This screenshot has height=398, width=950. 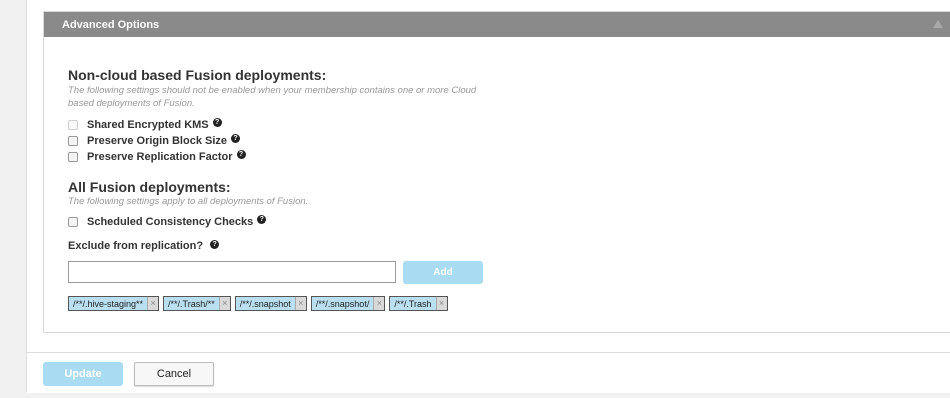 What do you see at coordinates (160, 157) in the screenshot?
I see `option-label: Preserve Replication Factor` at bounding box center [160, 157].